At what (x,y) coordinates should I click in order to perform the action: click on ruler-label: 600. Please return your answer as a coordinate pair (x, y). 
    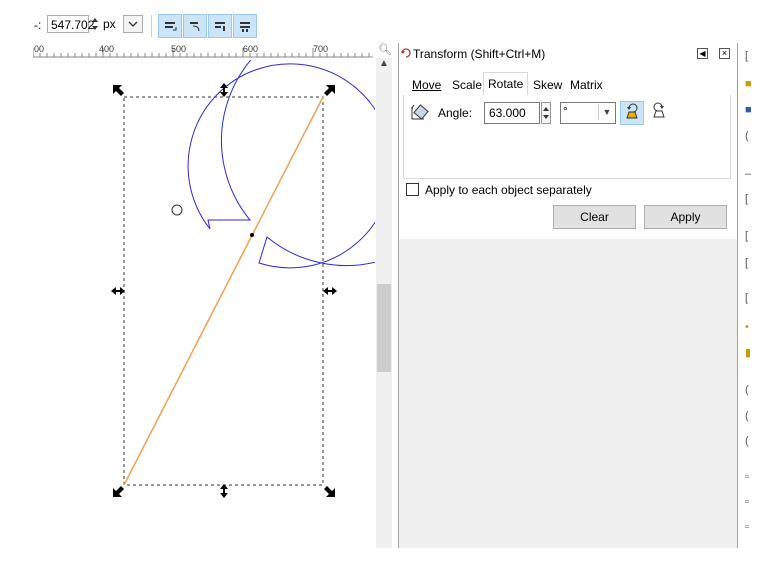
    Looking at the image, I should click on (250, 49).